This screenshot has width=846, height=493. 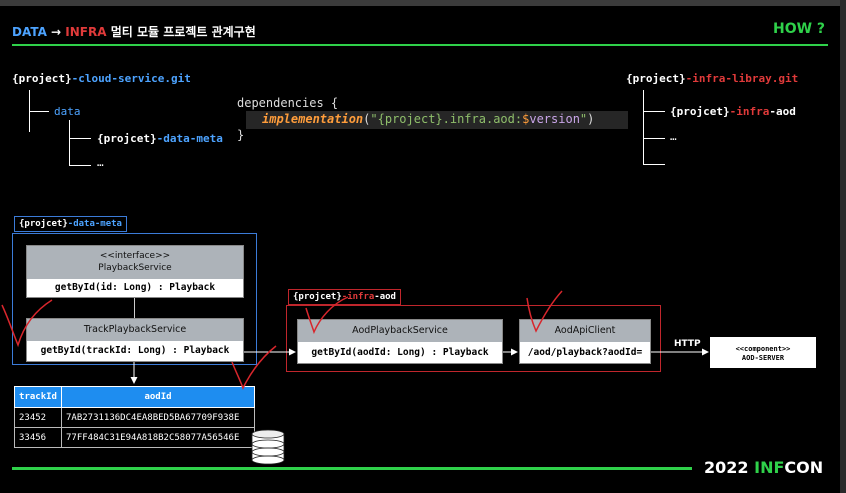 I want to click on infcon-brand: 2022 INFCON, so click(x=763, y=467).